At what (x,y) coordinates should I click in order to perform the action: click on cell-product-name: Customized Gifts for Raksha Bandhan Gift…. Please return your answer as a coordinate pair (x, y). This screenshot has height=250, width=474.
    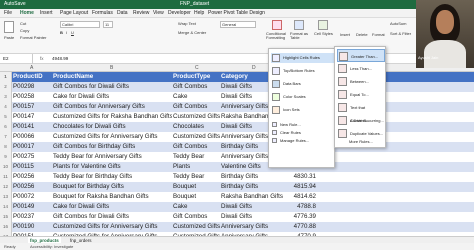
    Looking at the image, I should click on (112, 117).